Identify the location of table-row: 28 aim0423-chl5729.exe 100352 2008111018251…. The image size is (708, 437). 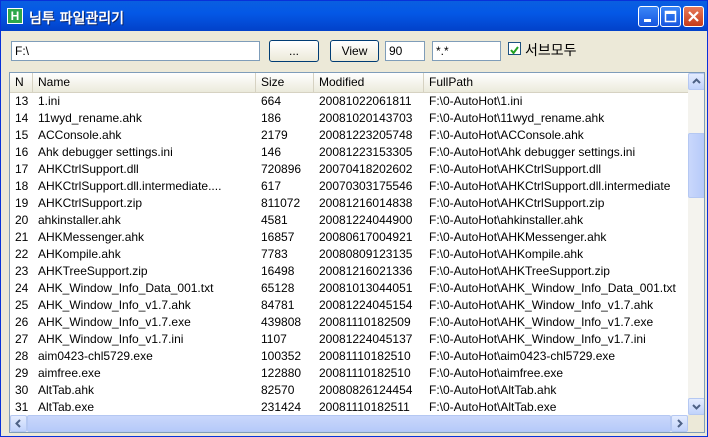
(349, 356).